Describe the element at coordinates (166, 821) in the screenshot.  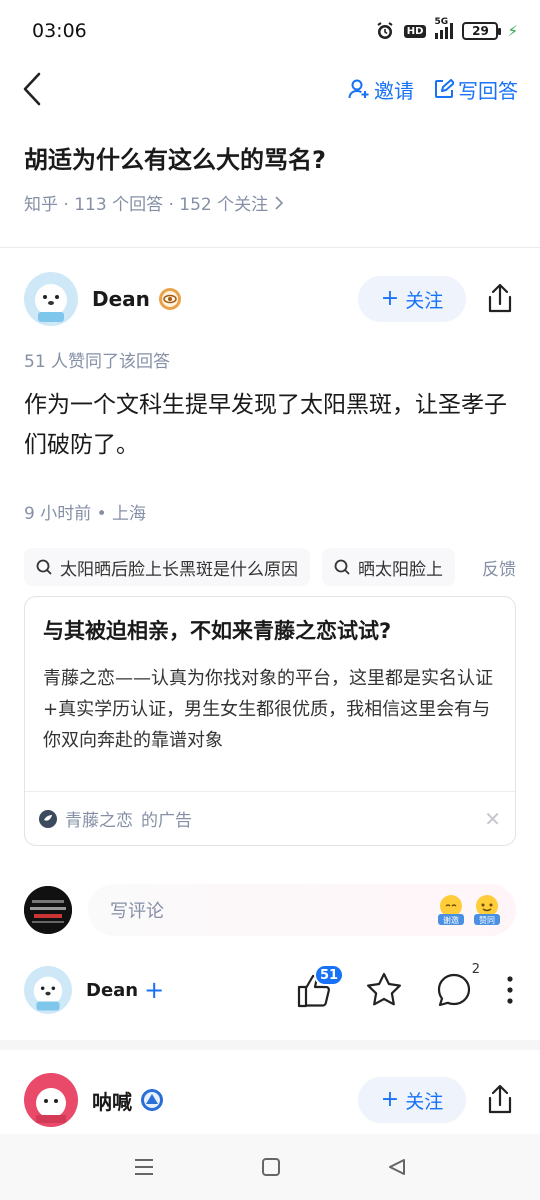
I see `ad-suffix: 的广告` at that location.